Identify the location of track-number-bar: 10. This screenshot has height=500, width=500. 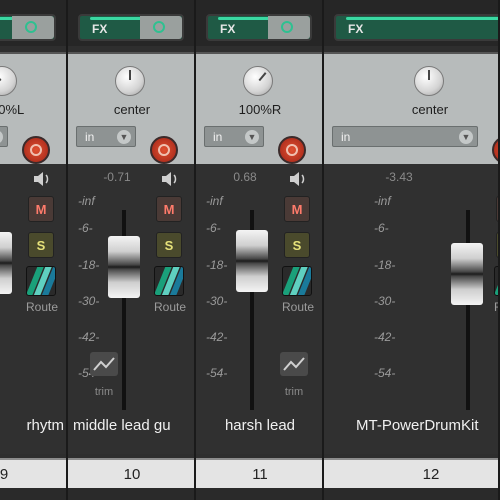
(131, 473).